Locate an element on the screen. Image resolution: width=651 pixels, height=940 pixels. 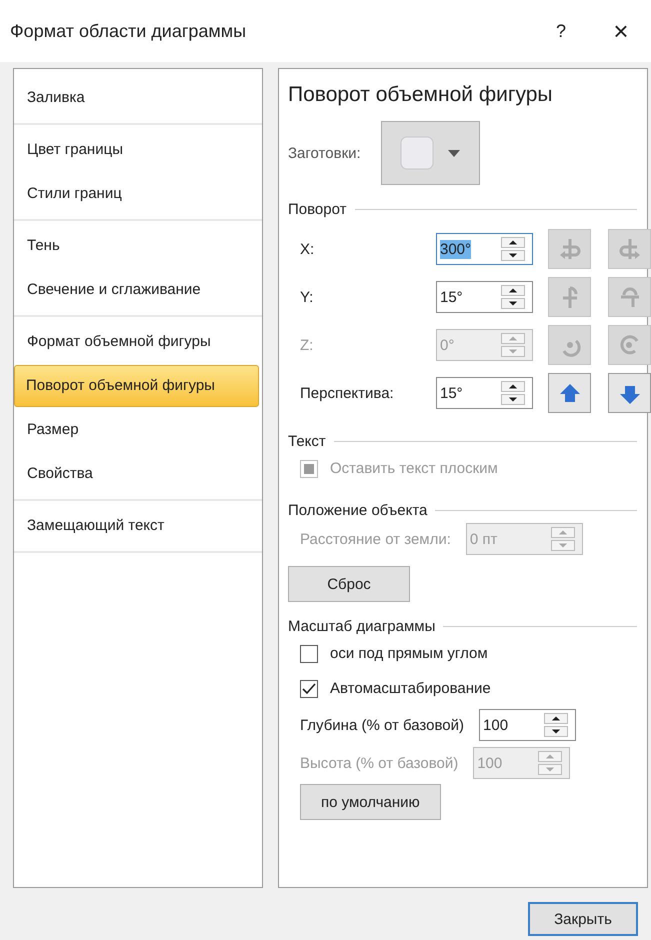
close-dialog-button: Закрыть is located at coordinates (583, 919).